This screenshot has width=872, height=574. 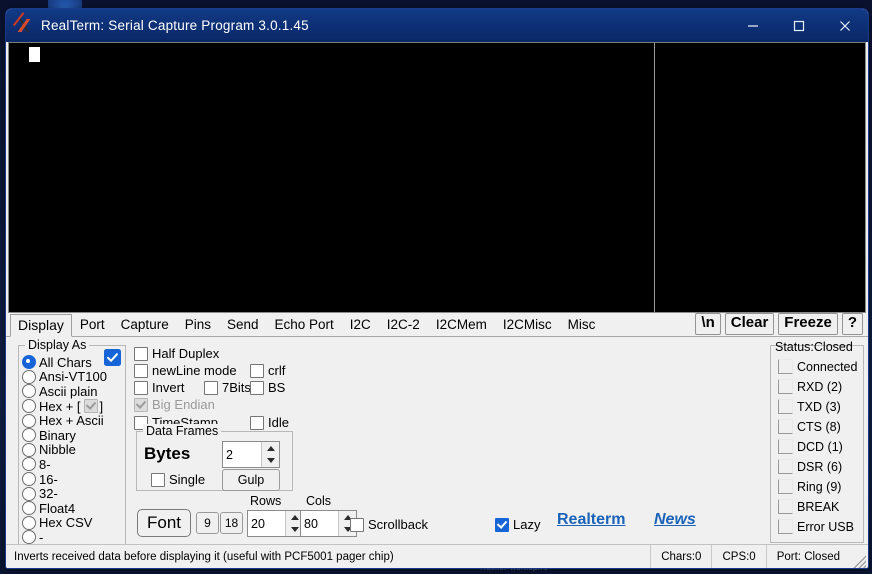 I want to click on bytes-value: 2, so click(x=229, y=454).